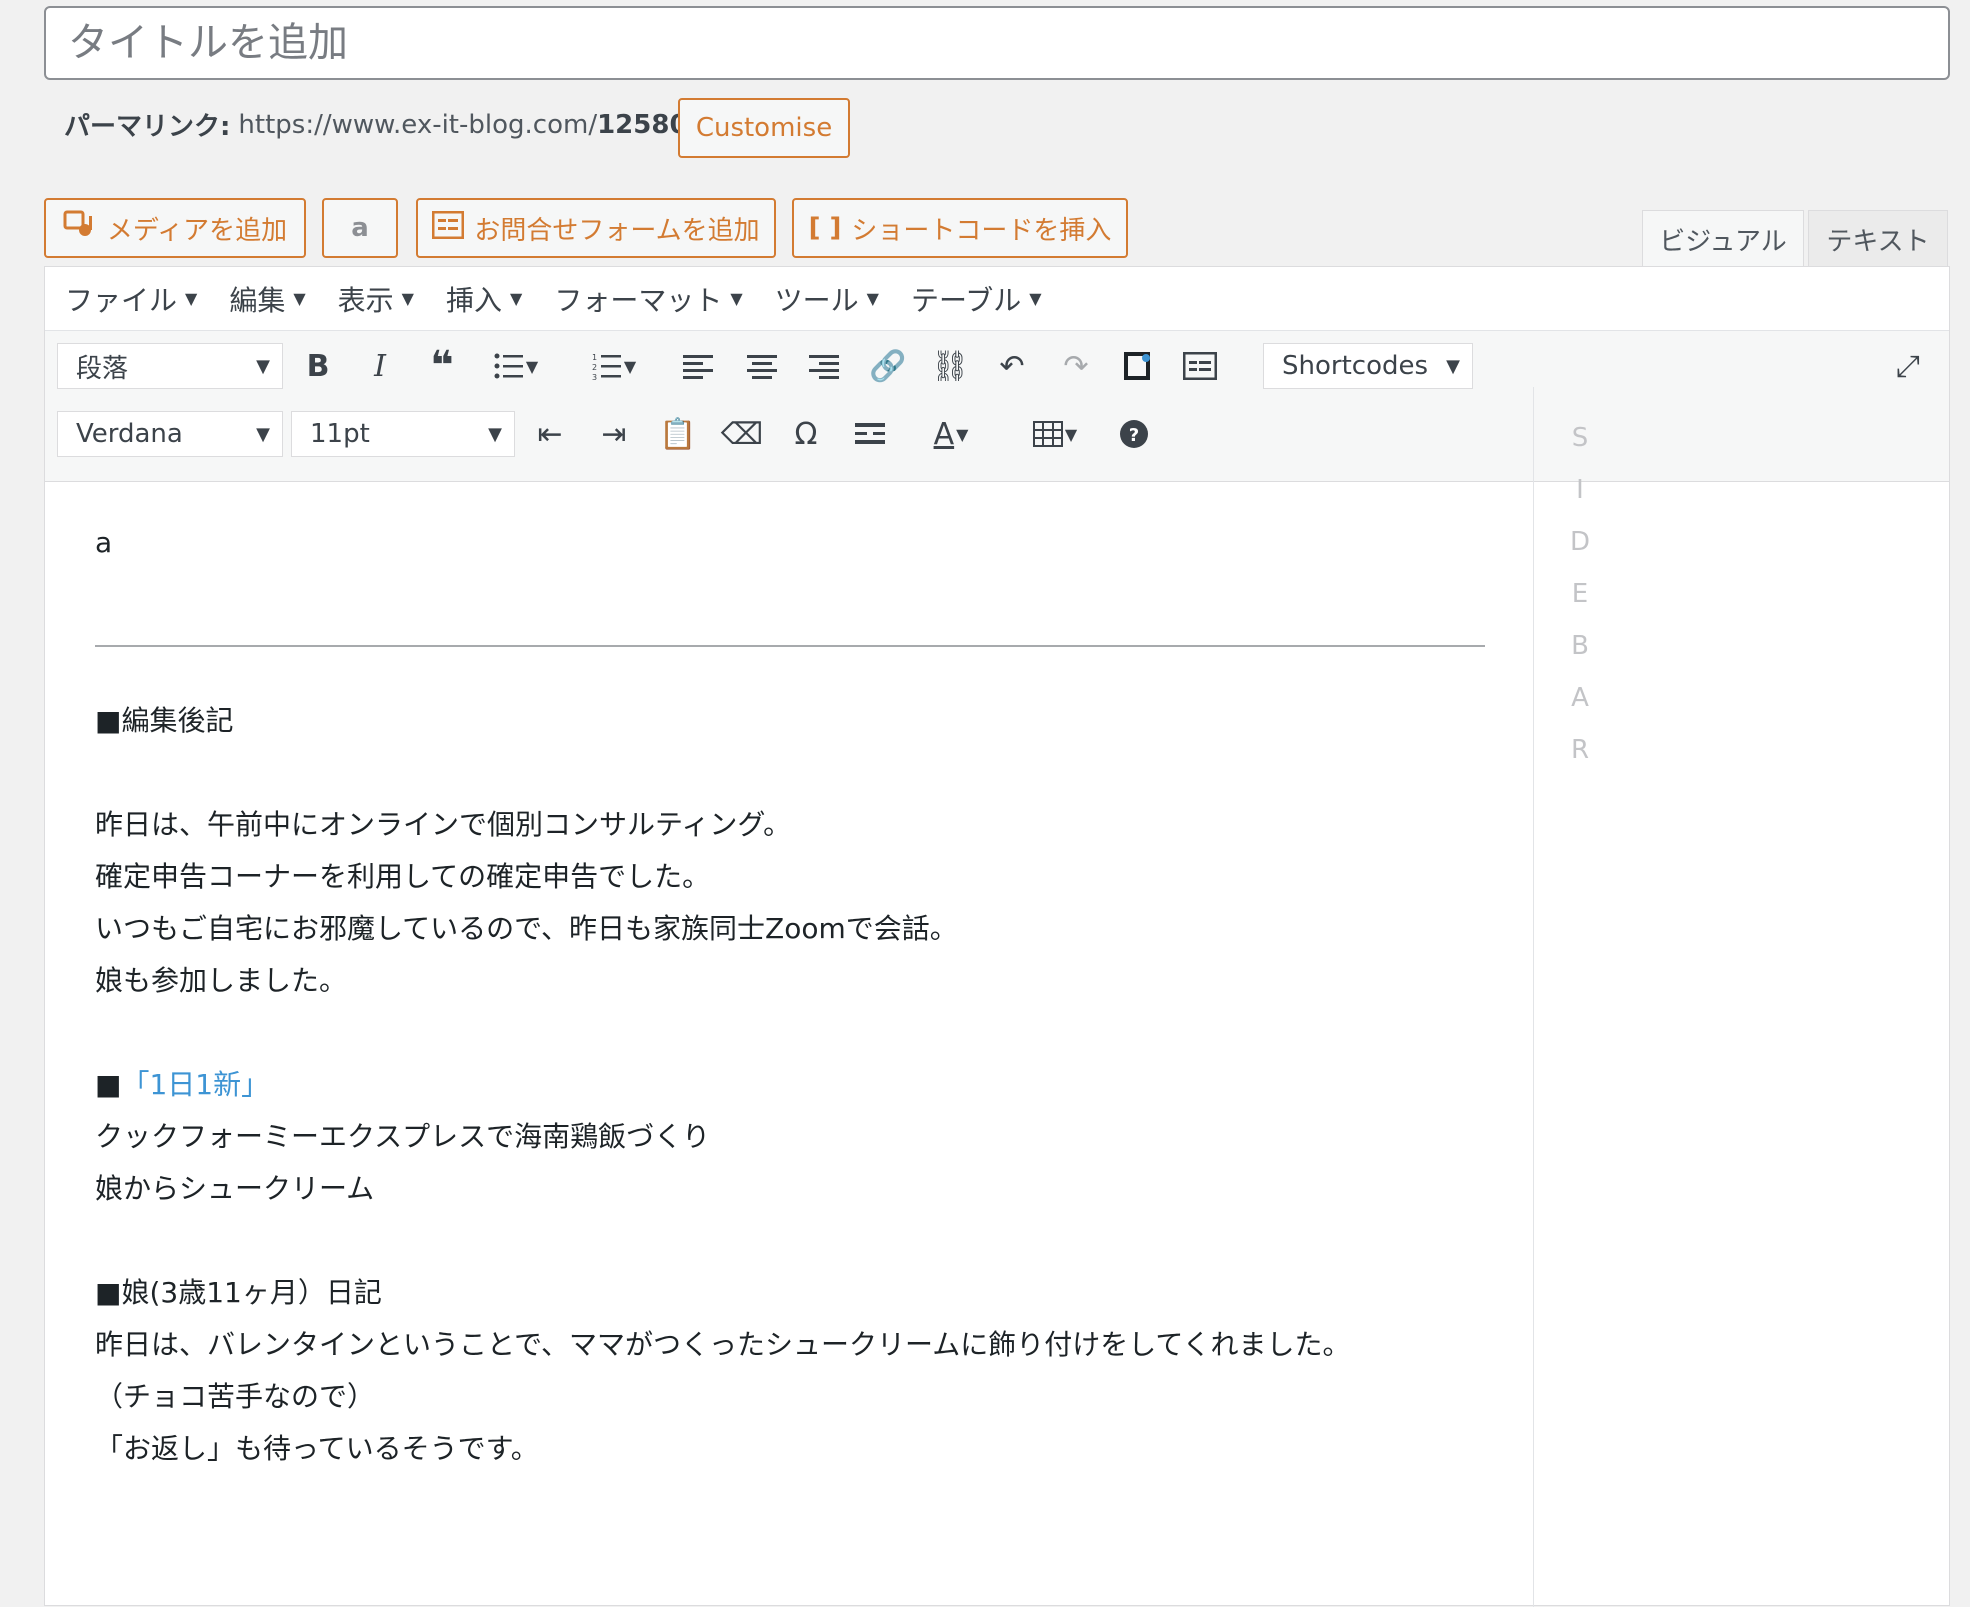  I want to click on menu-edit: 編集 ▼, so click(267, 299).